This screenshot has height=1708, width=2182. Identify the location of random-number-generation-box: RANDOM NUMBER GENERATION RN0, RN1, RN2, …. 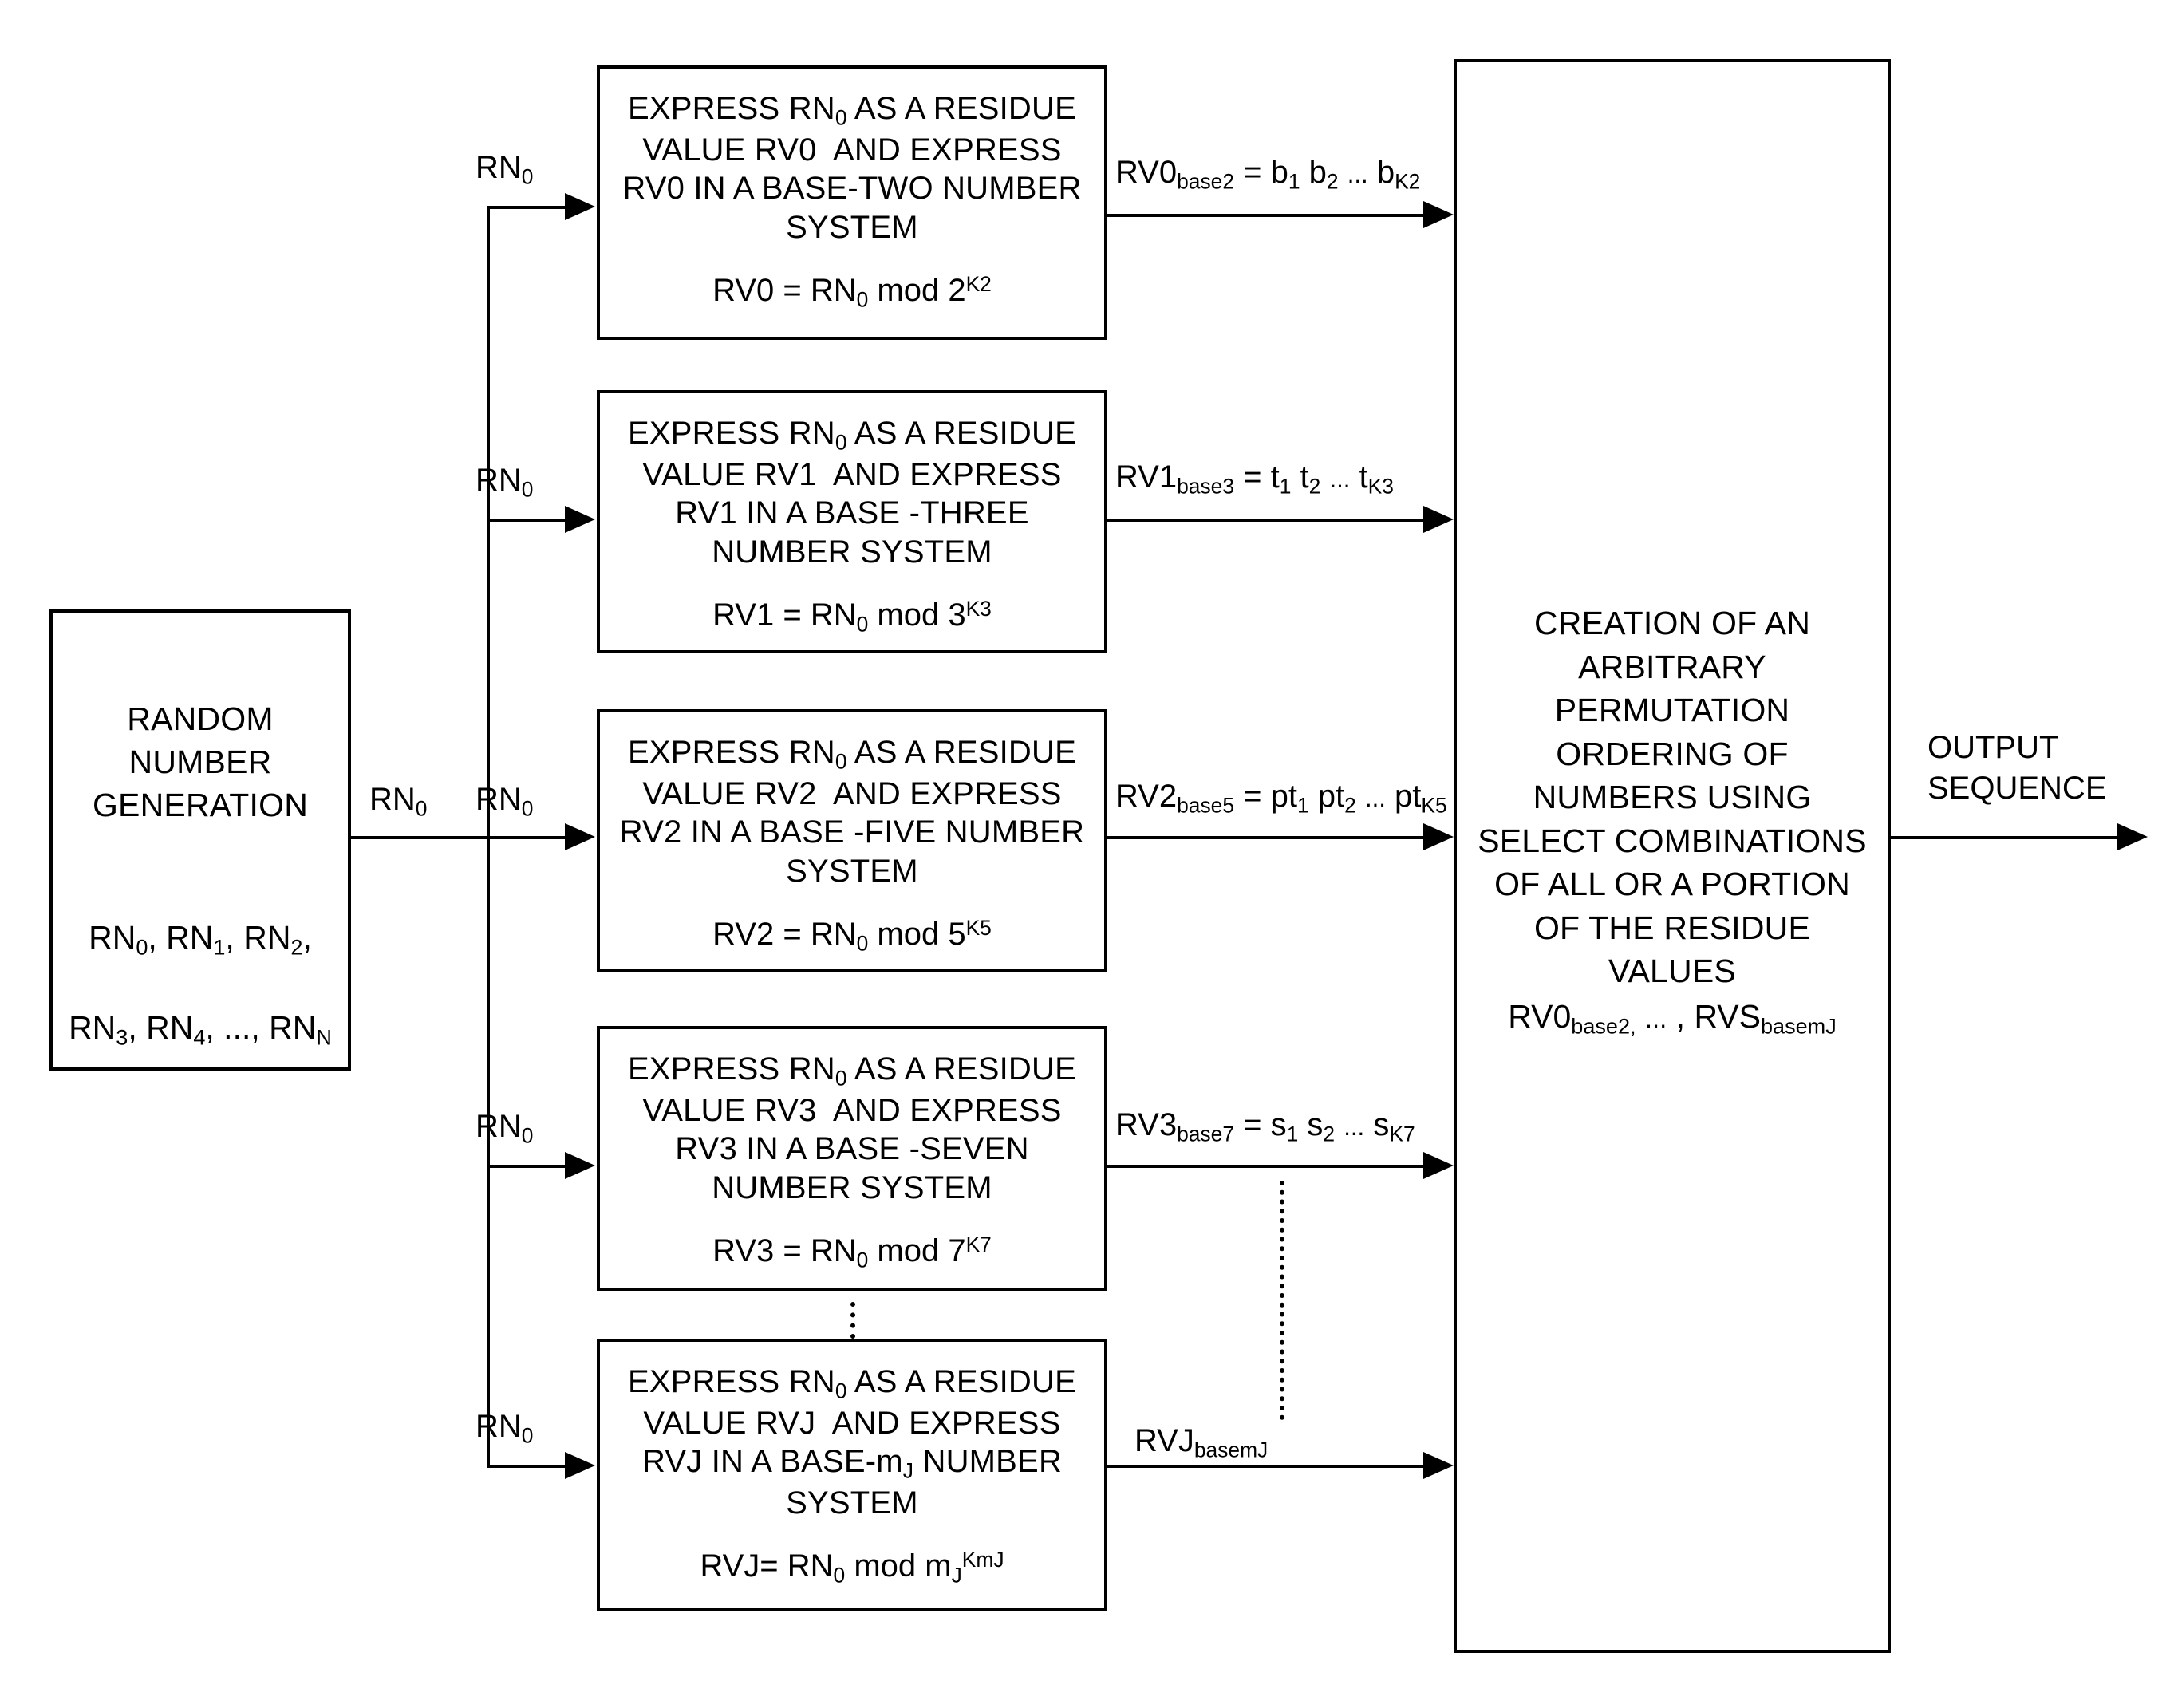
(200, 840).